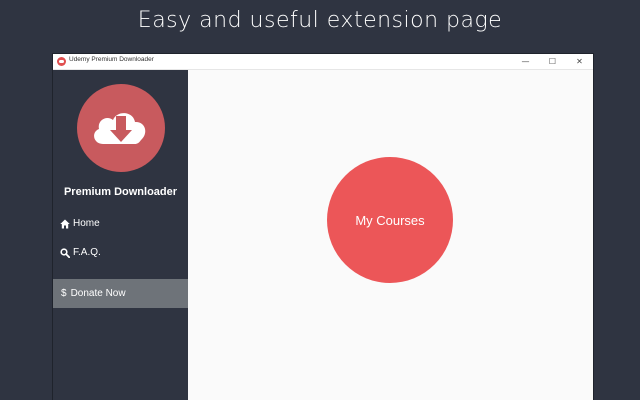  Describe the element at coordinates (120, 192) in the screenshot. I see `brand-title: Premium Downloader` at that location.